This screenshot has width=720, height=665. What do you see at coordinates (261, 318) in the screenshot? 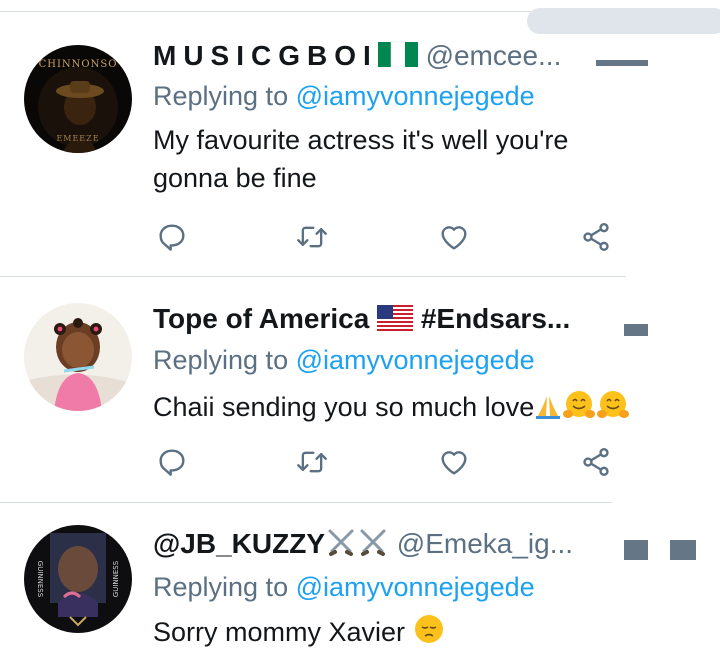
I see `display-name: Tope of America` at bounding box center [261, 318].